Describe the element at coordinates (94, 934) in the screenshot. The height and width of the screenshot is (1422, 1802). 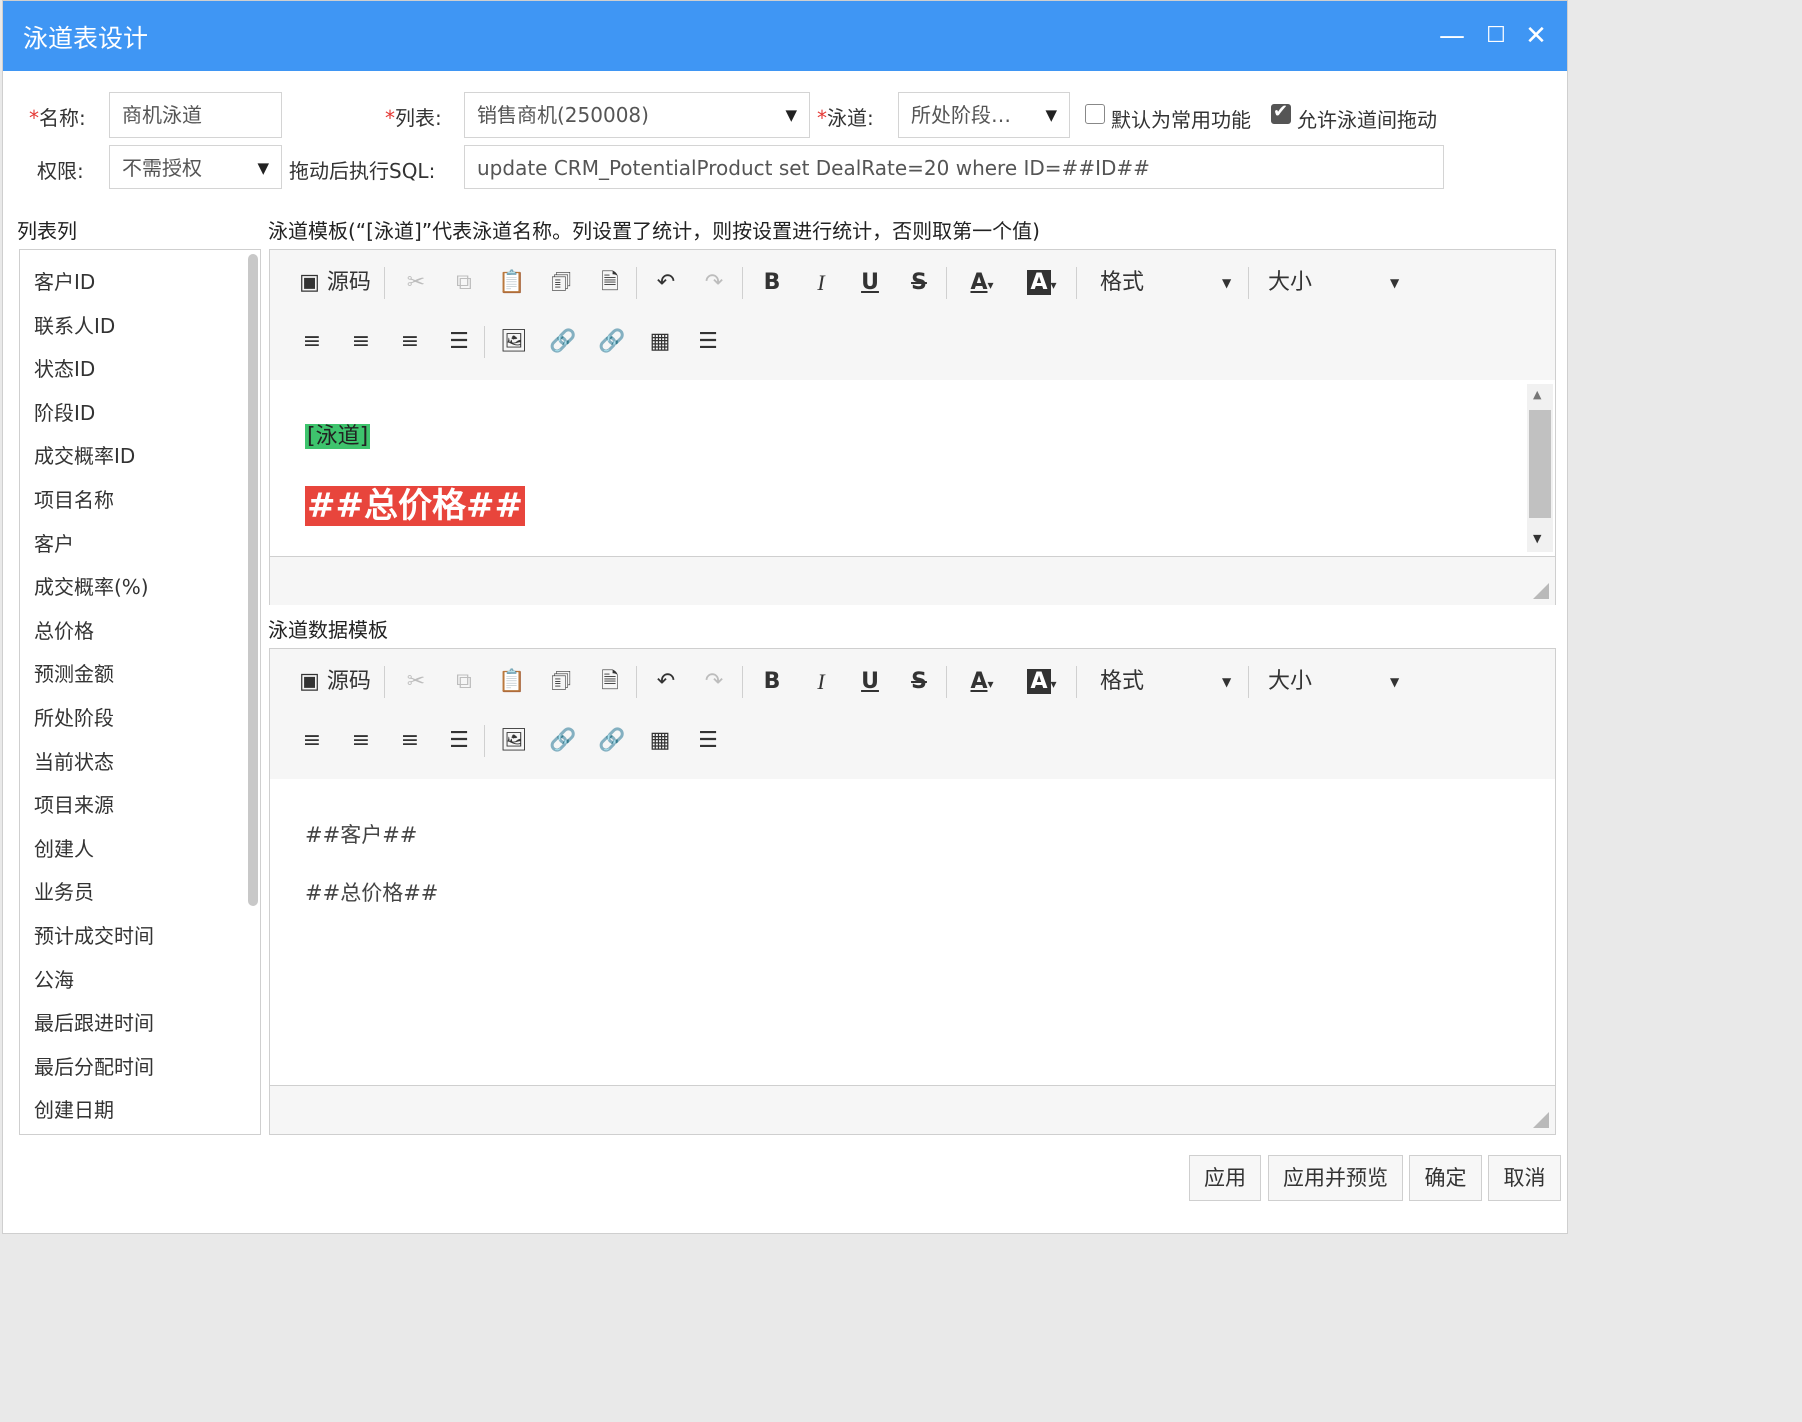
I see `list-item: 预计成交时间` at that location.